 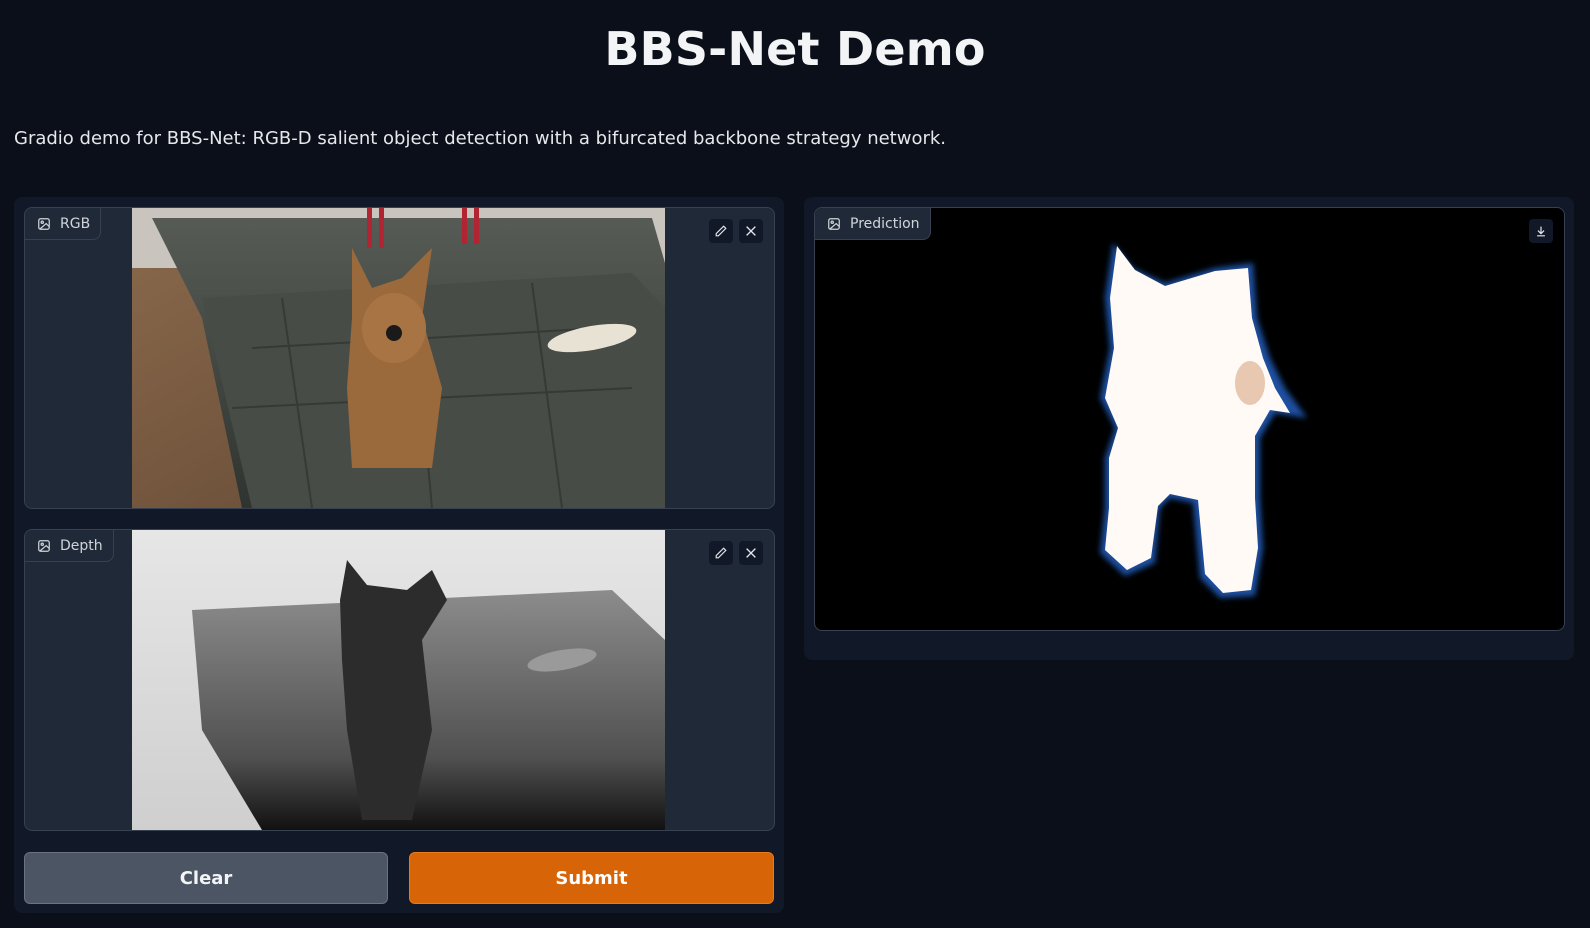 I want to click on page-title: BBS-Net Demo, so click(x=795, y=49).